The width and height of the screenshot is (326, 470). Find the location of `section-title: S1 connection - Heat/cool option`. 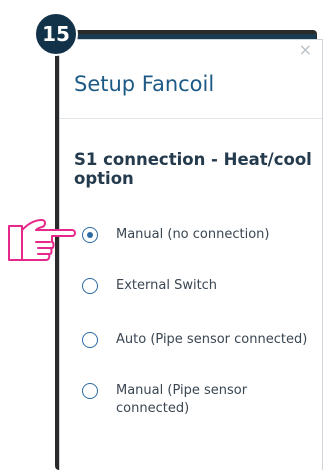

section-title: S1 connection - Heat/cool option is located at coordinates (193, 169).